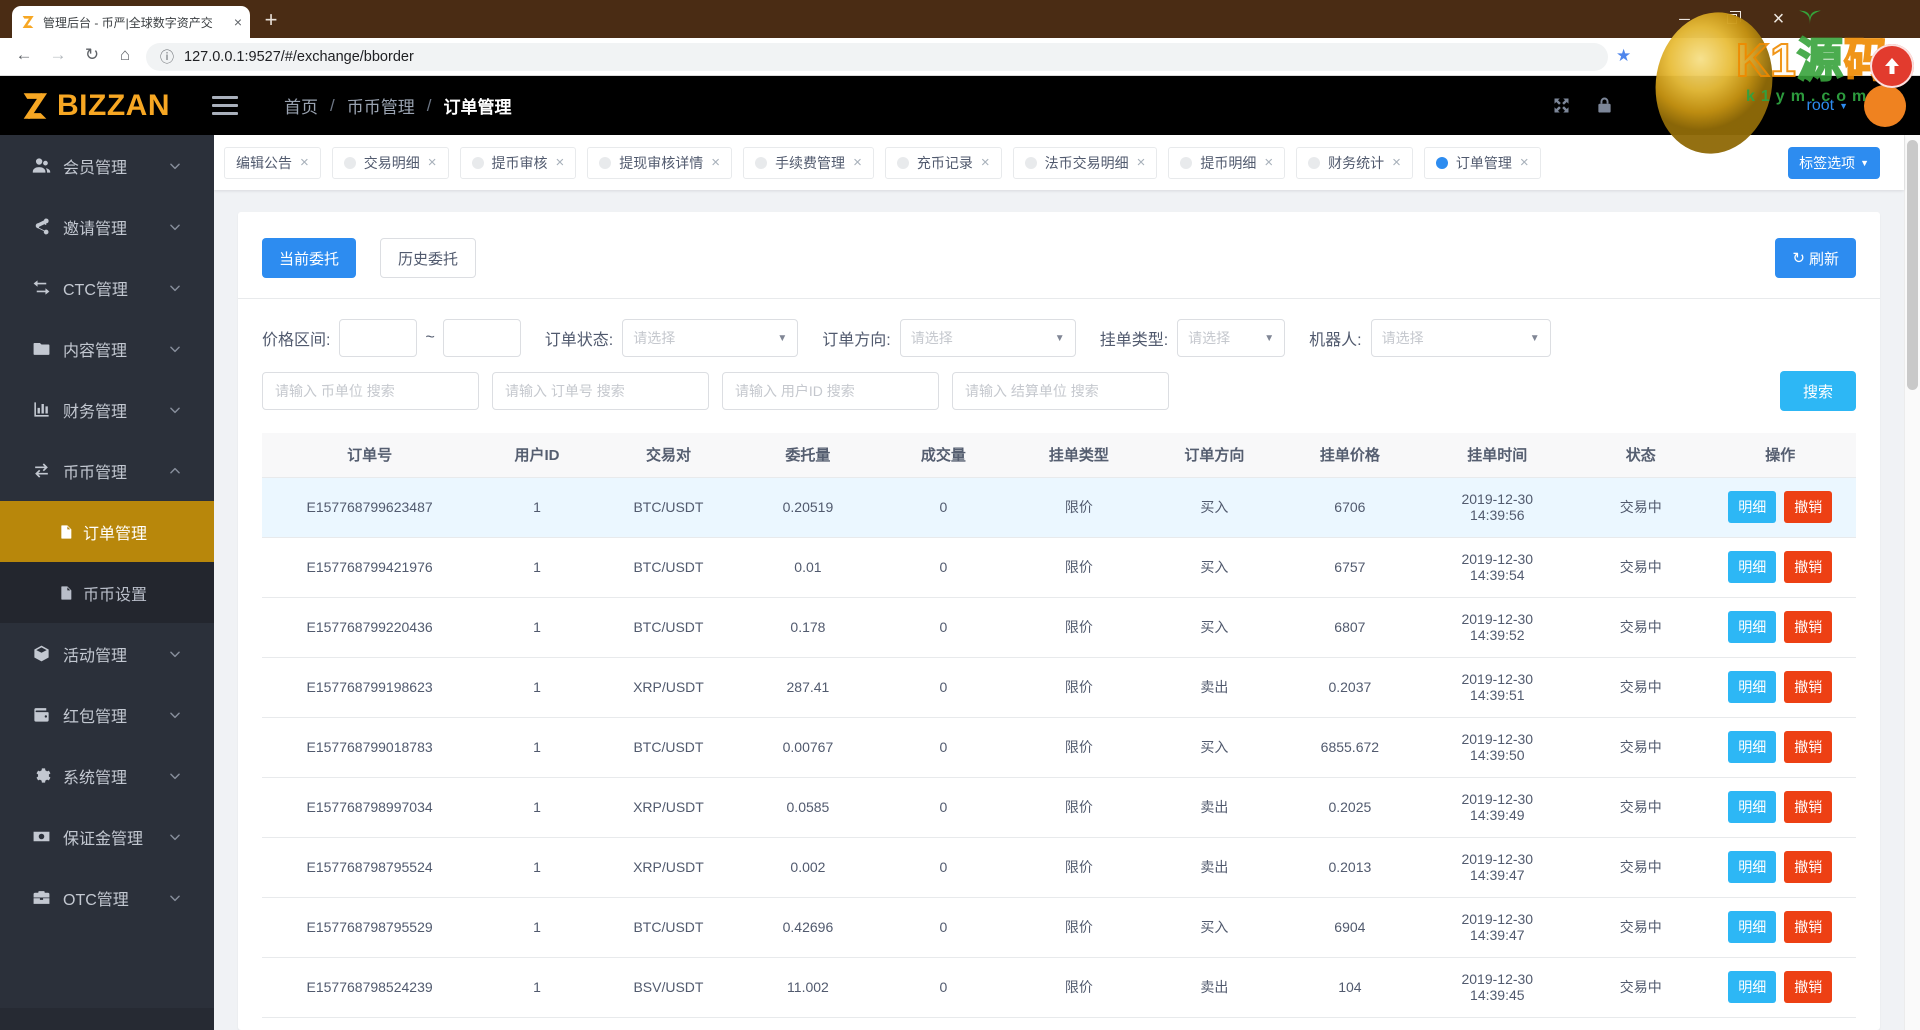  What do you see at coordinates (107, 409) in the screenshot?
I see `sidebar-item-财务管理: 财务管理` at bounding box center [107, 409].